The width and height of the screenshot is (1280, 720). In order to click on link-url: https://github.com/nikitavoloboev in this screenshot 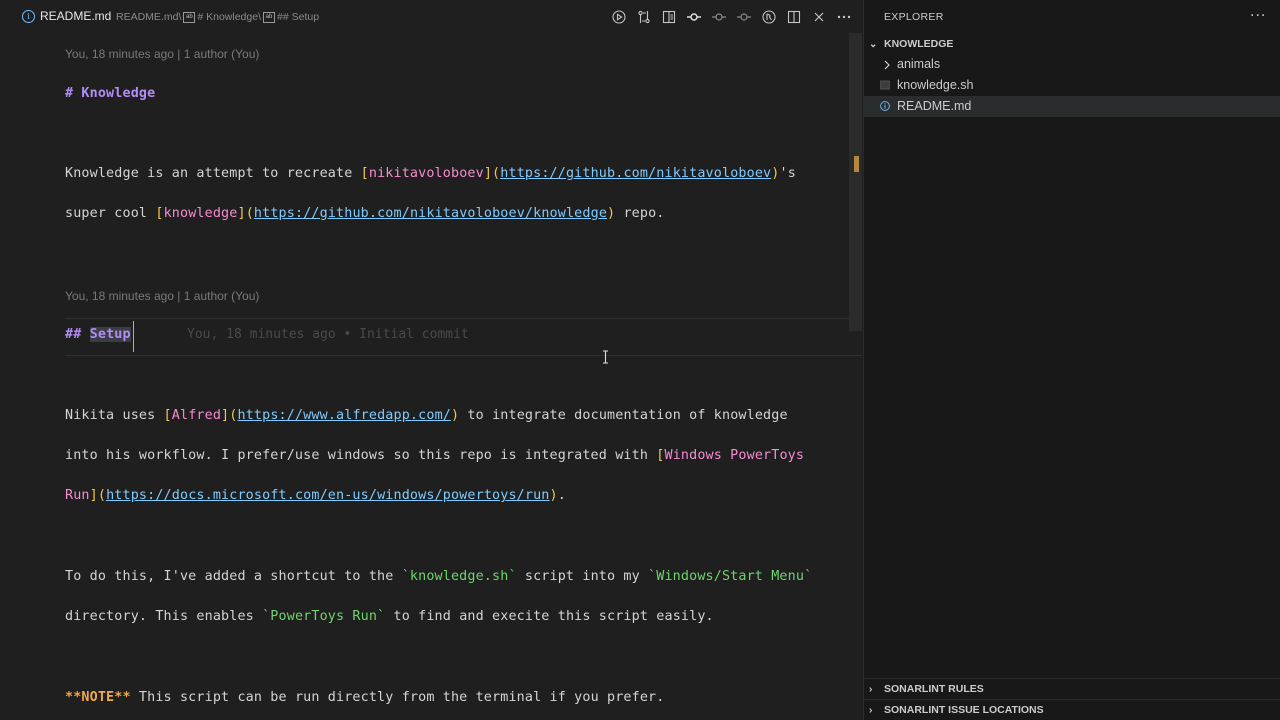, I will do `click(635, 173)`.